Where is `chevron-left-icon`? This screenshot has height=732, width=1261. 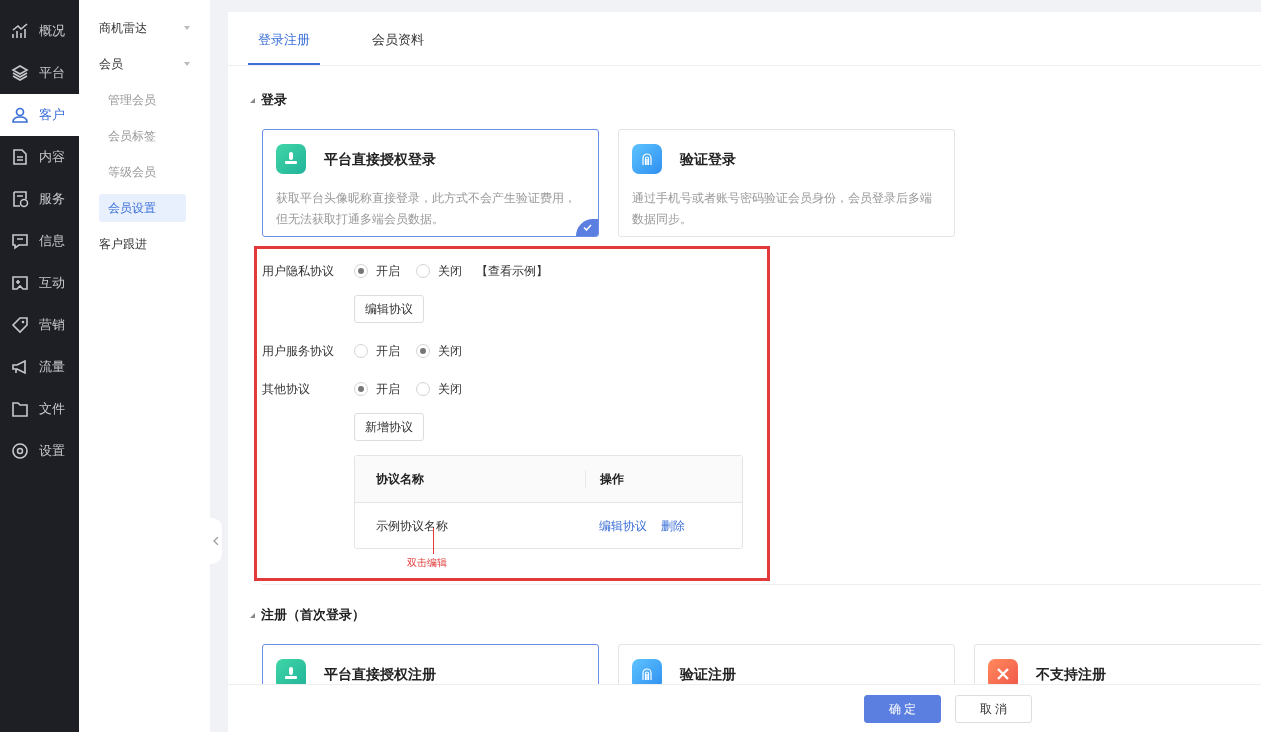 chevron-left-icon is located at coordinates (216, 541).